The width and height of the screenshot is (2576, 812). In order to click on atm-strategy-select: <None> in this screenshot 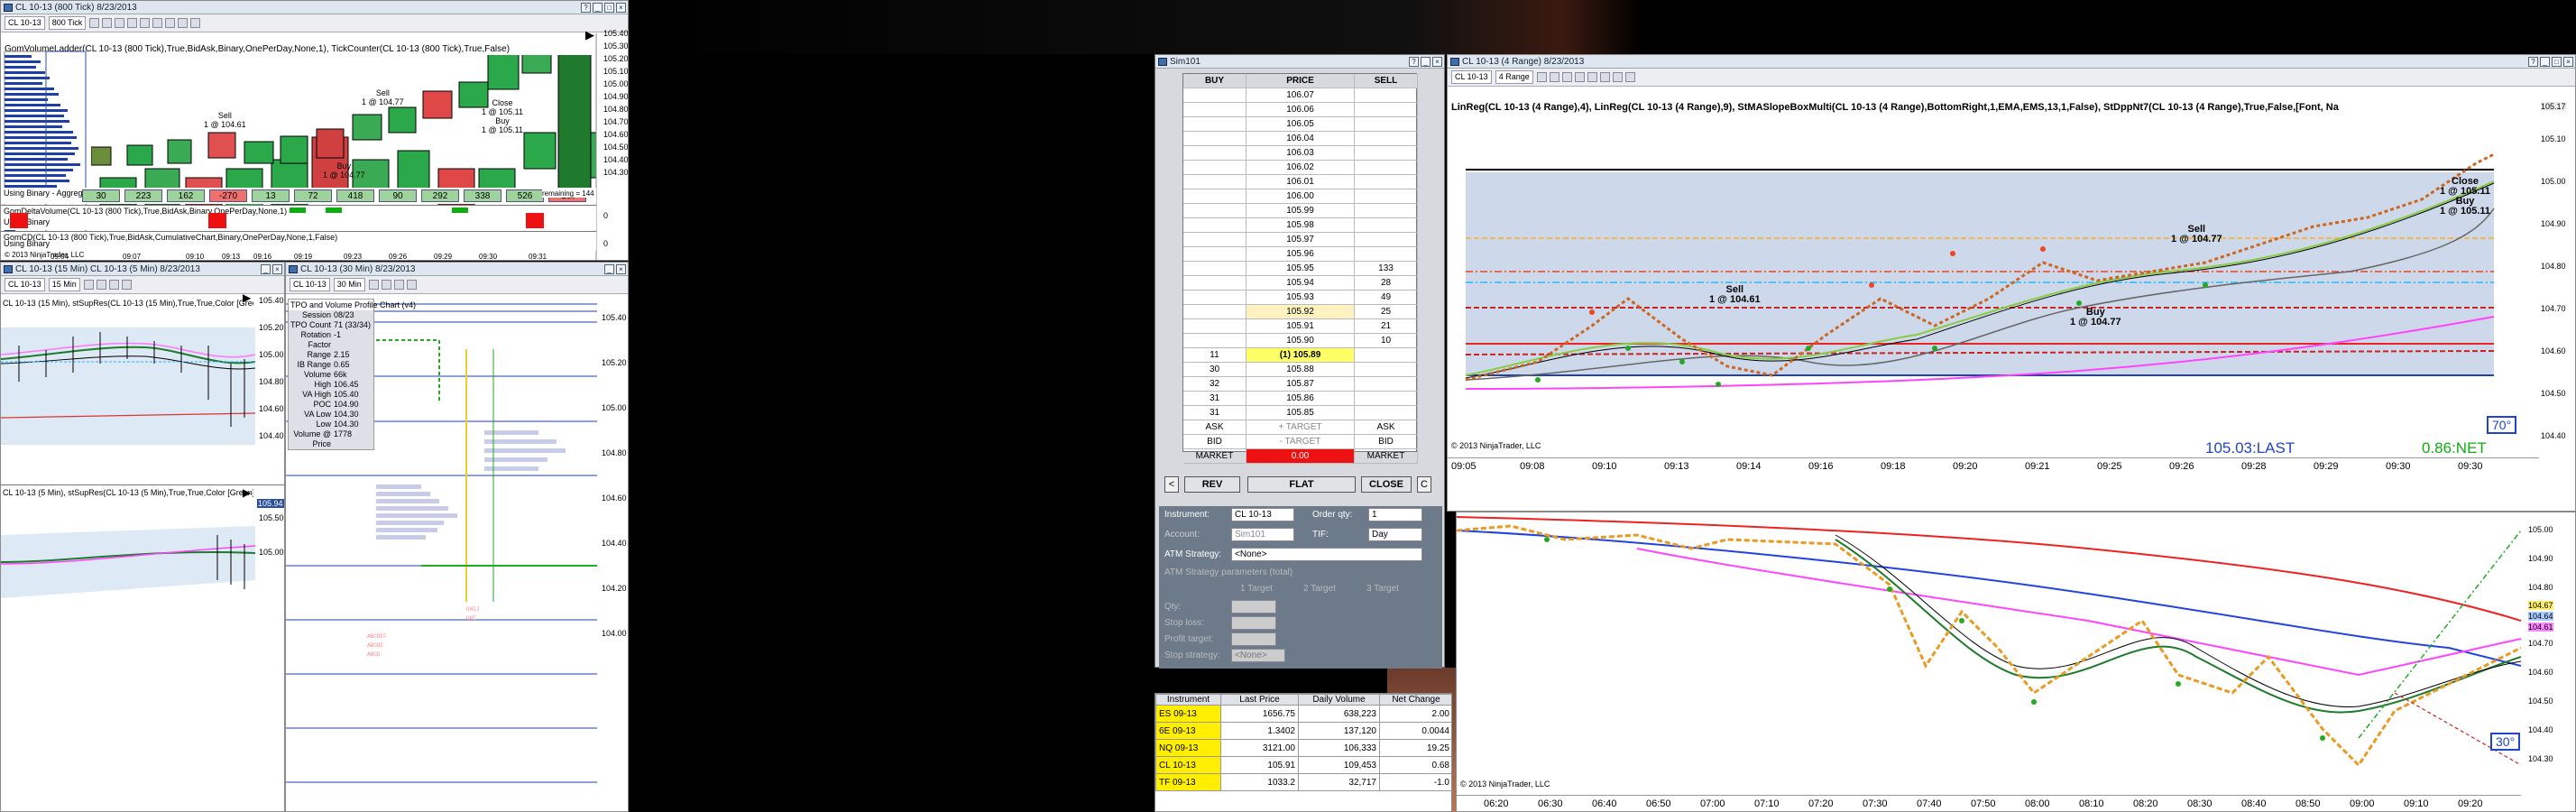, I will do `click(1326, 554)`.